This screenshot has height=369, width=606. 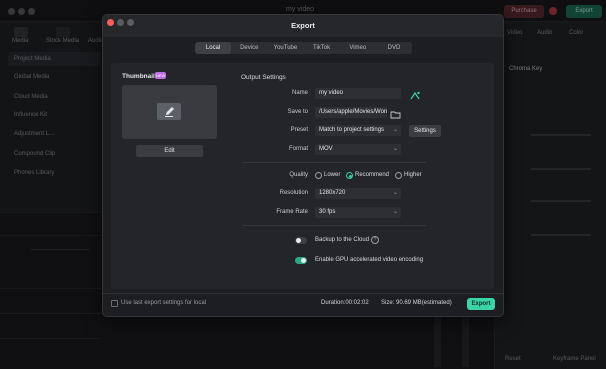 What do you see at coordinates (351, 112) in the screenshot?
I see `save-to-input: /Users/apple/Movies/Won` at bounding box center [351, 112].